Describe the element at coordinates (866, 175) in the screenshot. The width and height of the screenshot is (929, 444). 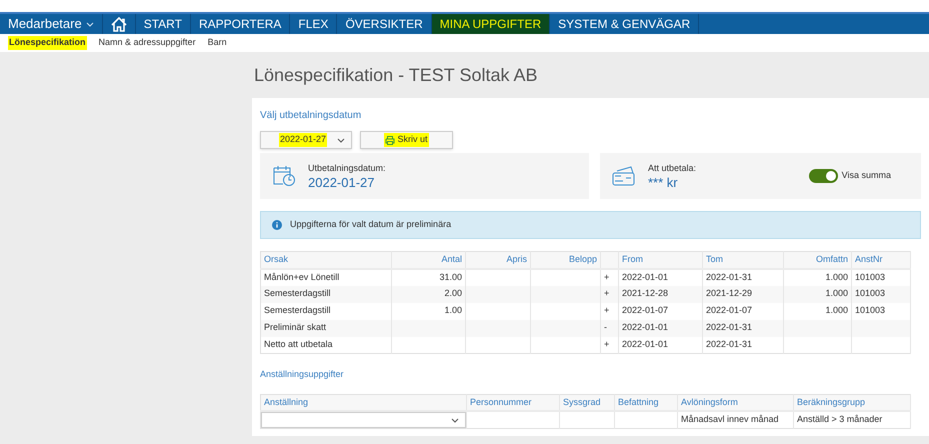
I see `toggle-label: Visa summa` at that location.